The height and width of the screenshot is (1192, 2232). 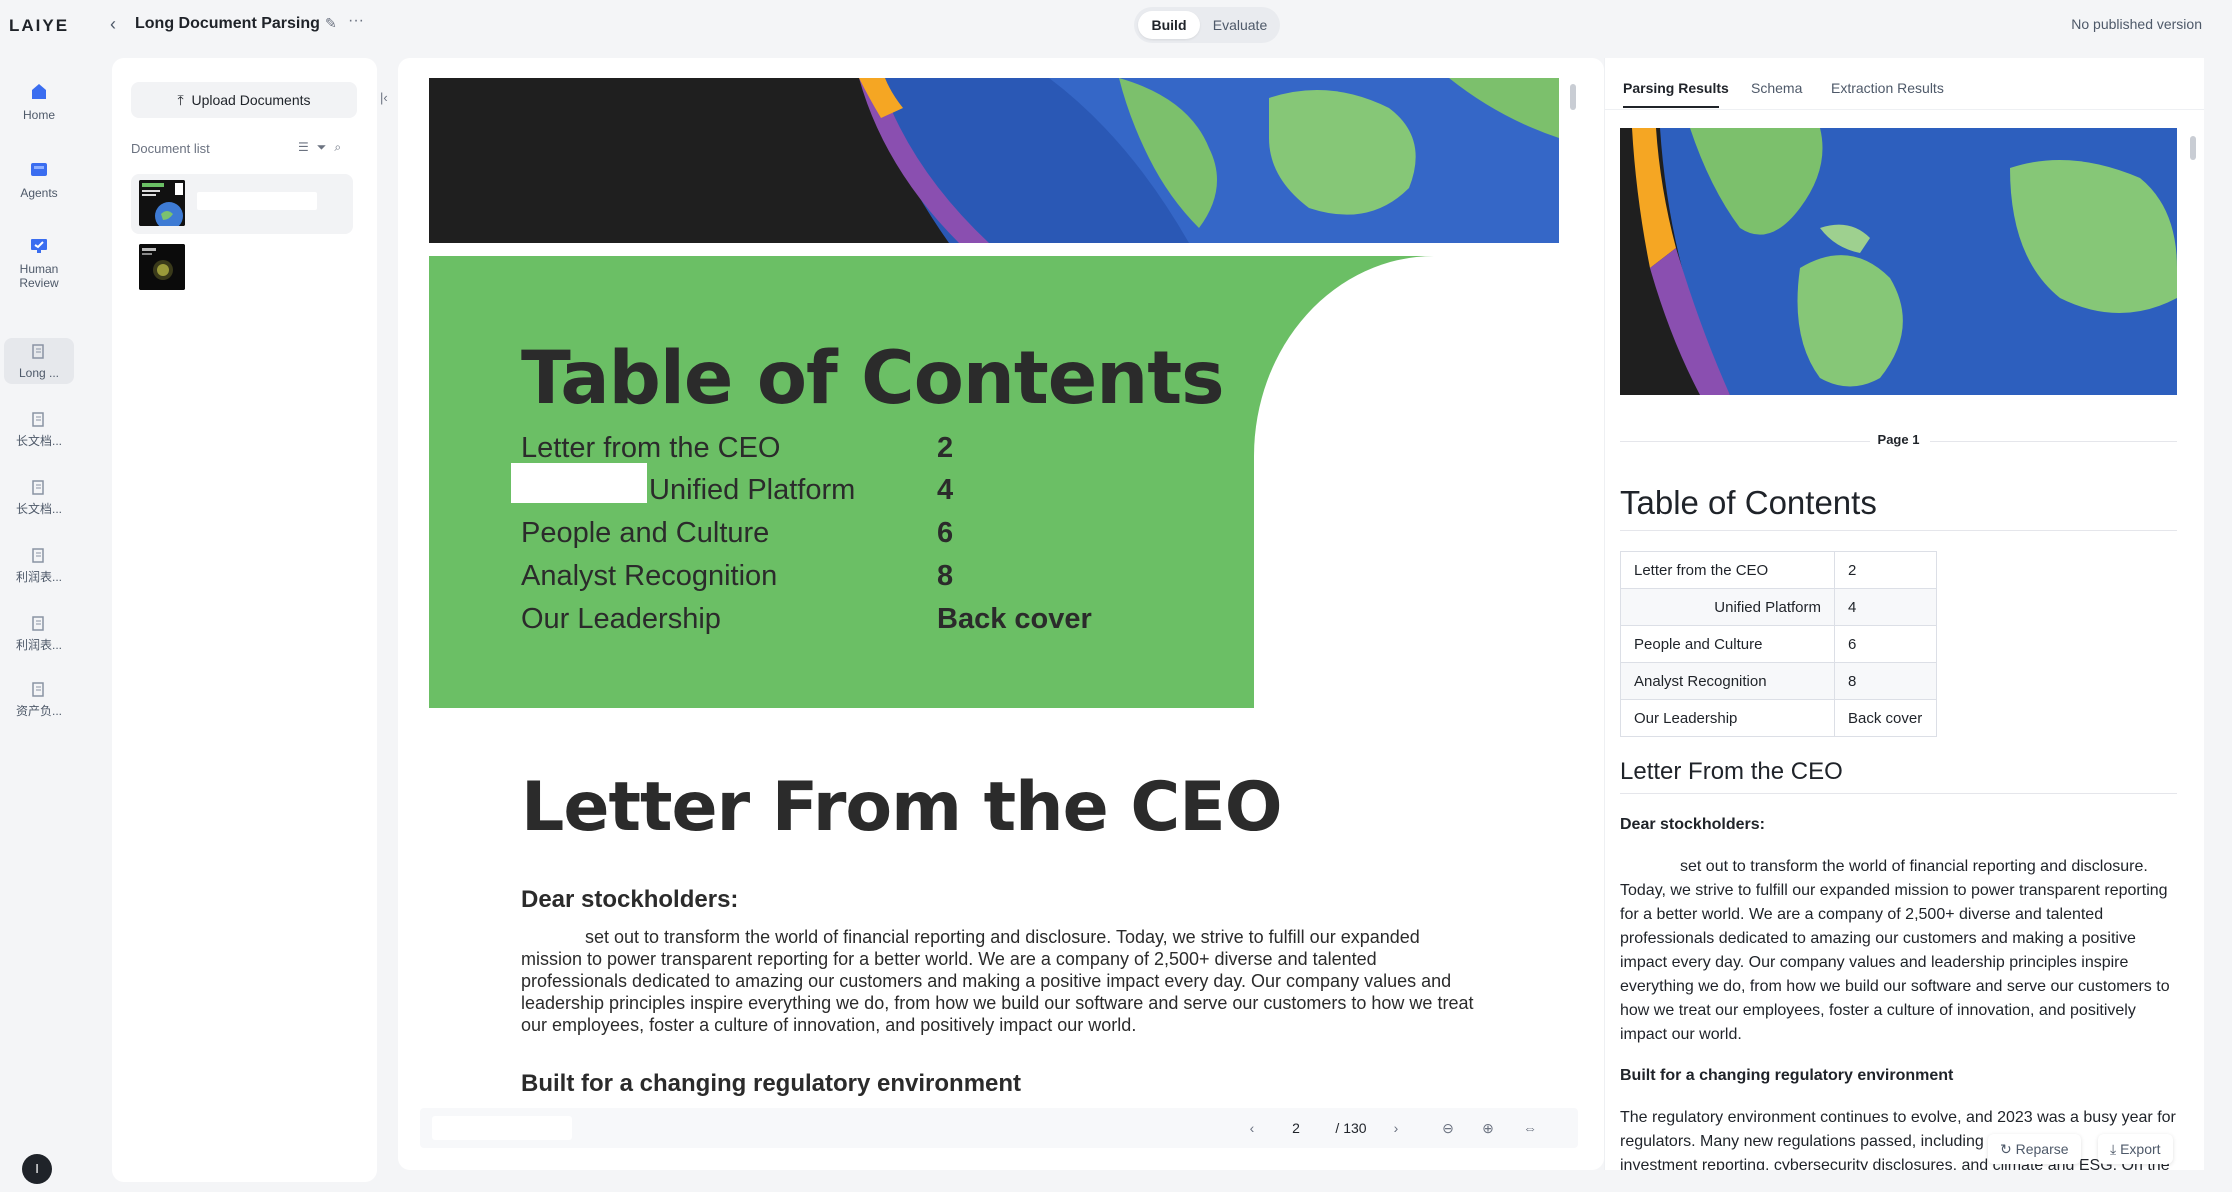 What do you see at coordinates (1727, 718) in the screenshot?
I see `table-cell: Our Leadership` at bounding box center [1727, 718].